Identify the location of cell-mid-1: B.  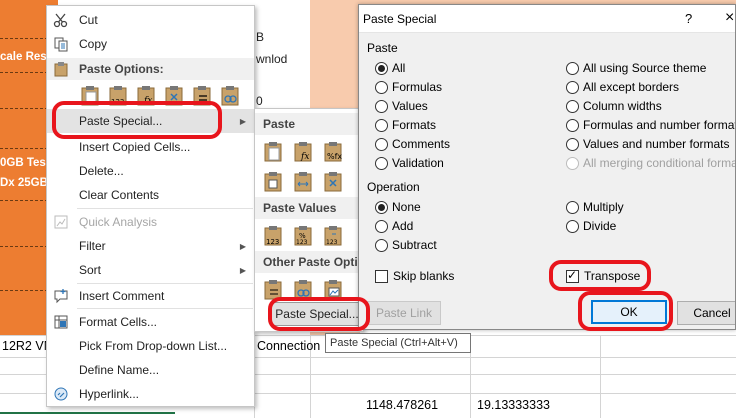
(260, 37).